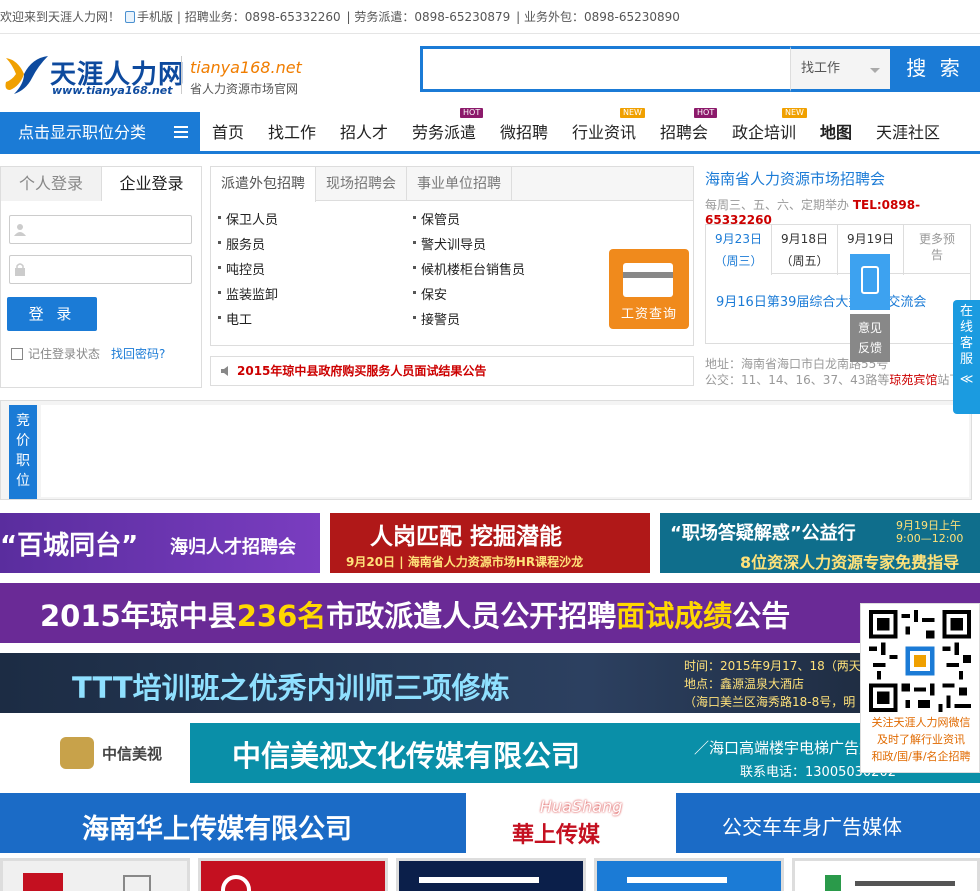  I want to click on job-link: 监装监卸, so click(247, 293).